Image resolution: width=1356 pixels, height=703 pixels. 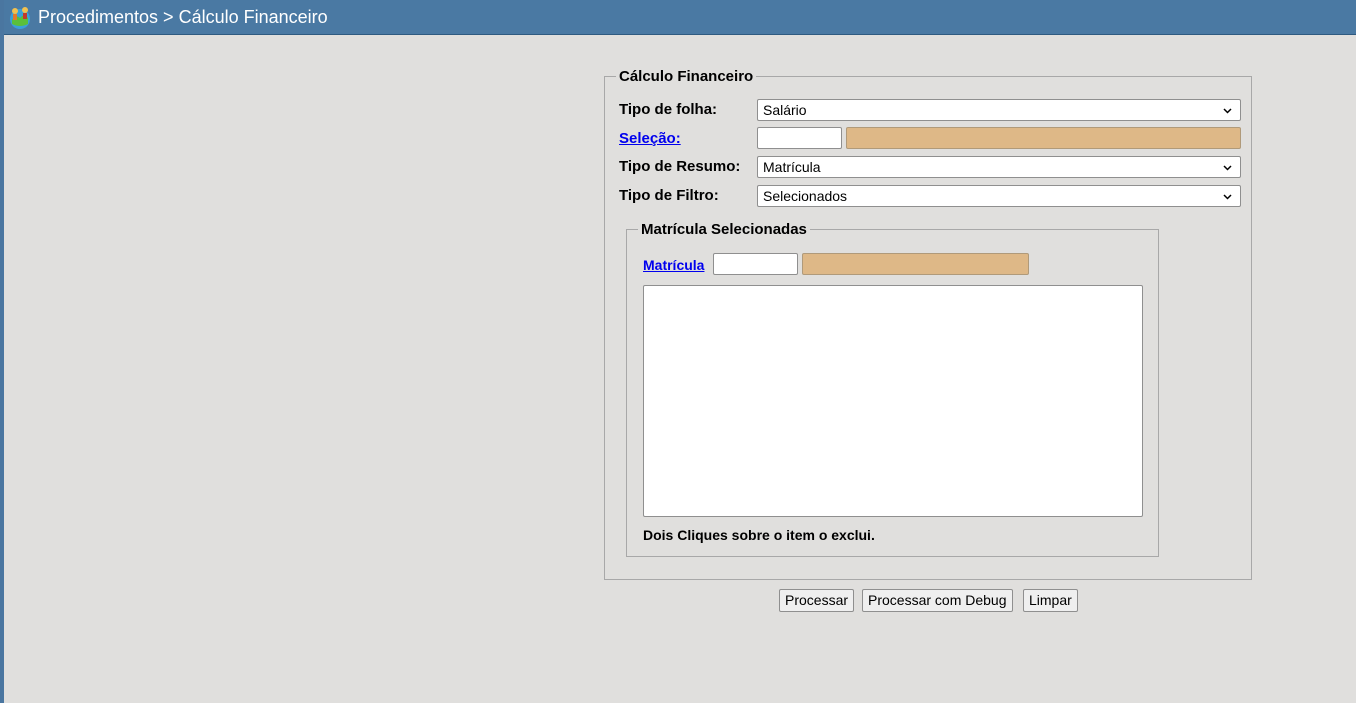 What do you see at coordinates (183, 16) in the screenshot?
I see `page-title: Procedimentos > Cálculo Financeiro` at bounding box center [183, 16].